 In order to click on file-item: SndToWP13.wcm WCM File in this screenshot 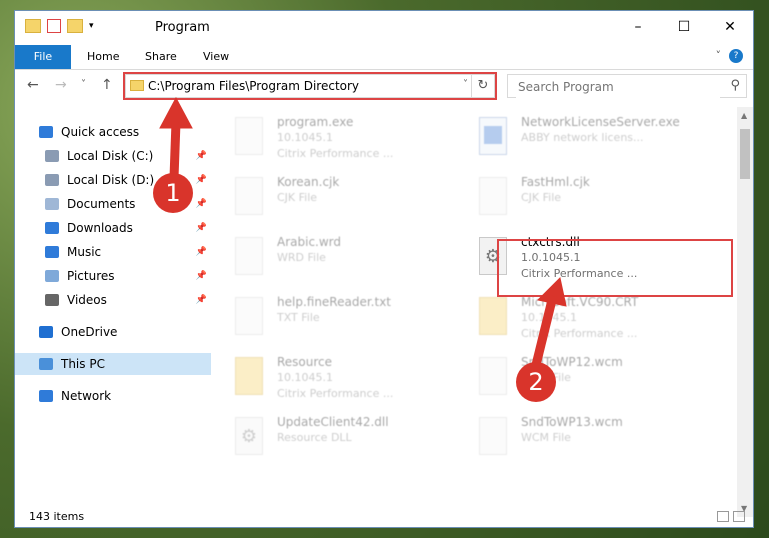, I will do `click(578, 439)`.